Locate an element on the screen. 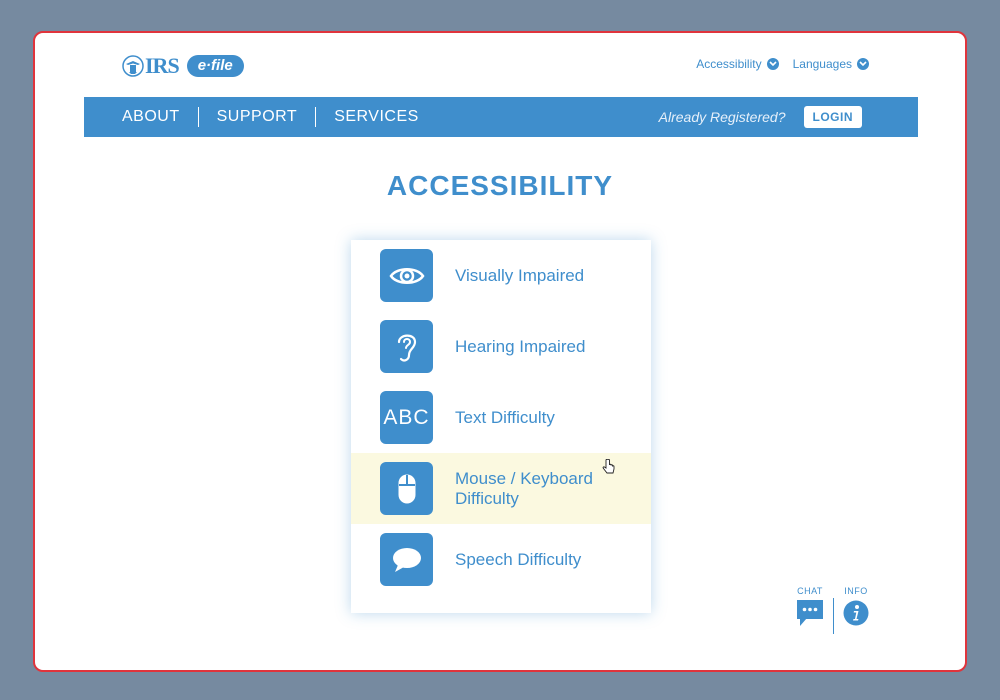  info-tool: INFO is located at coordinates (856, 606).